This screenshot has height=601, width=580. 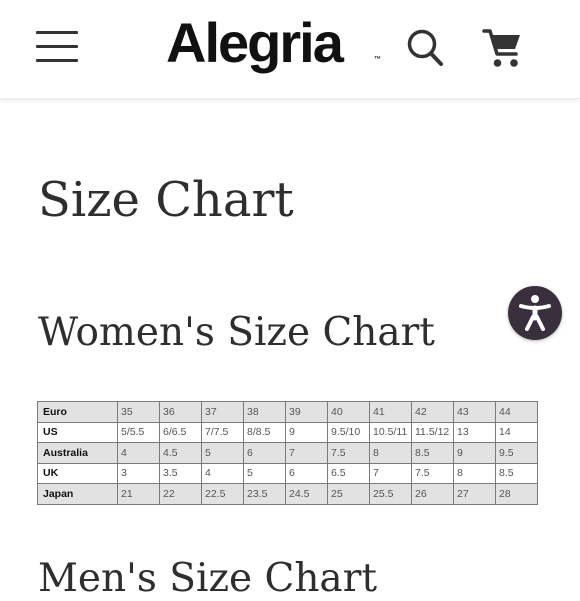 I want to click on table-cell: 40, so click(x=348, y=412).